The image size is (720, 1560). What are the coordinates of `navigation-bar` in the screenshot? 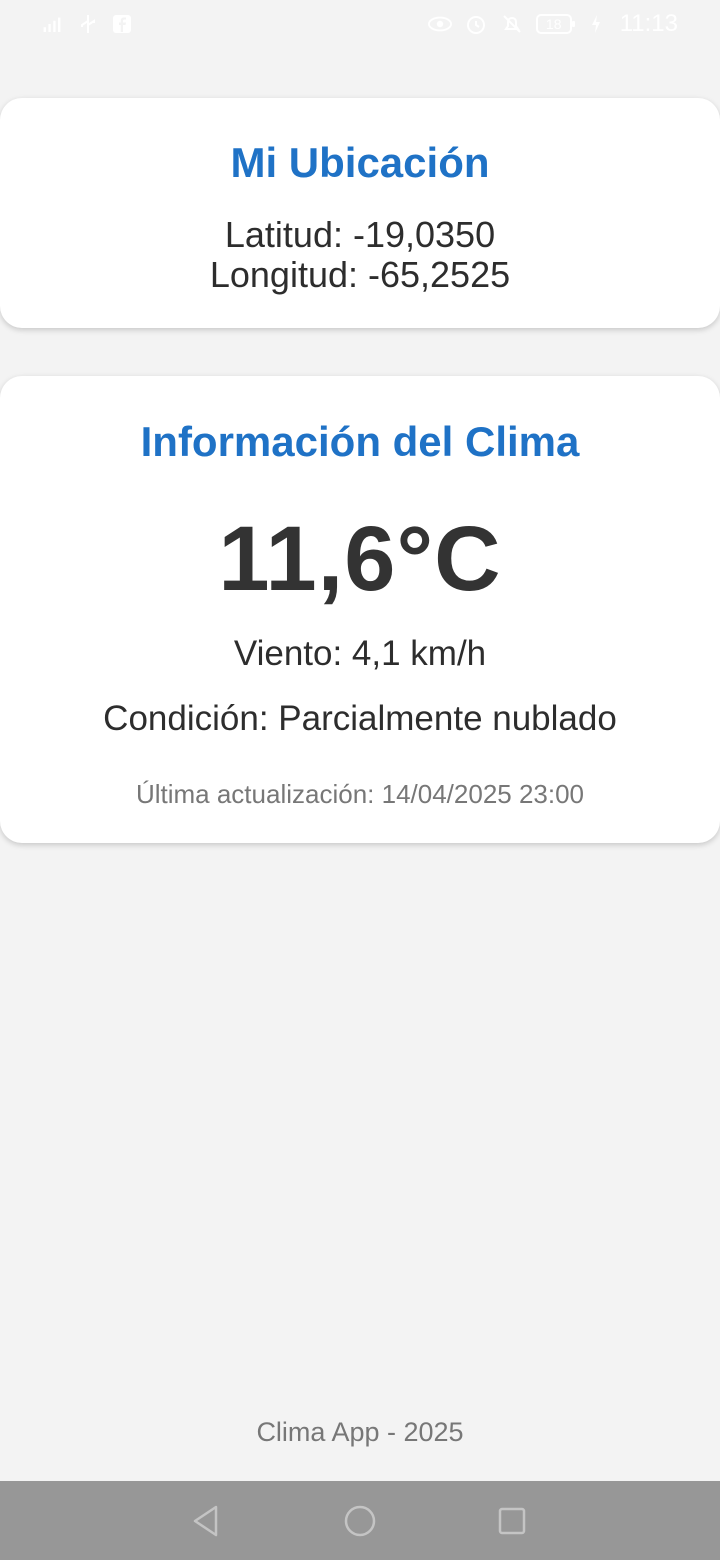 It's located at (360, 1520).